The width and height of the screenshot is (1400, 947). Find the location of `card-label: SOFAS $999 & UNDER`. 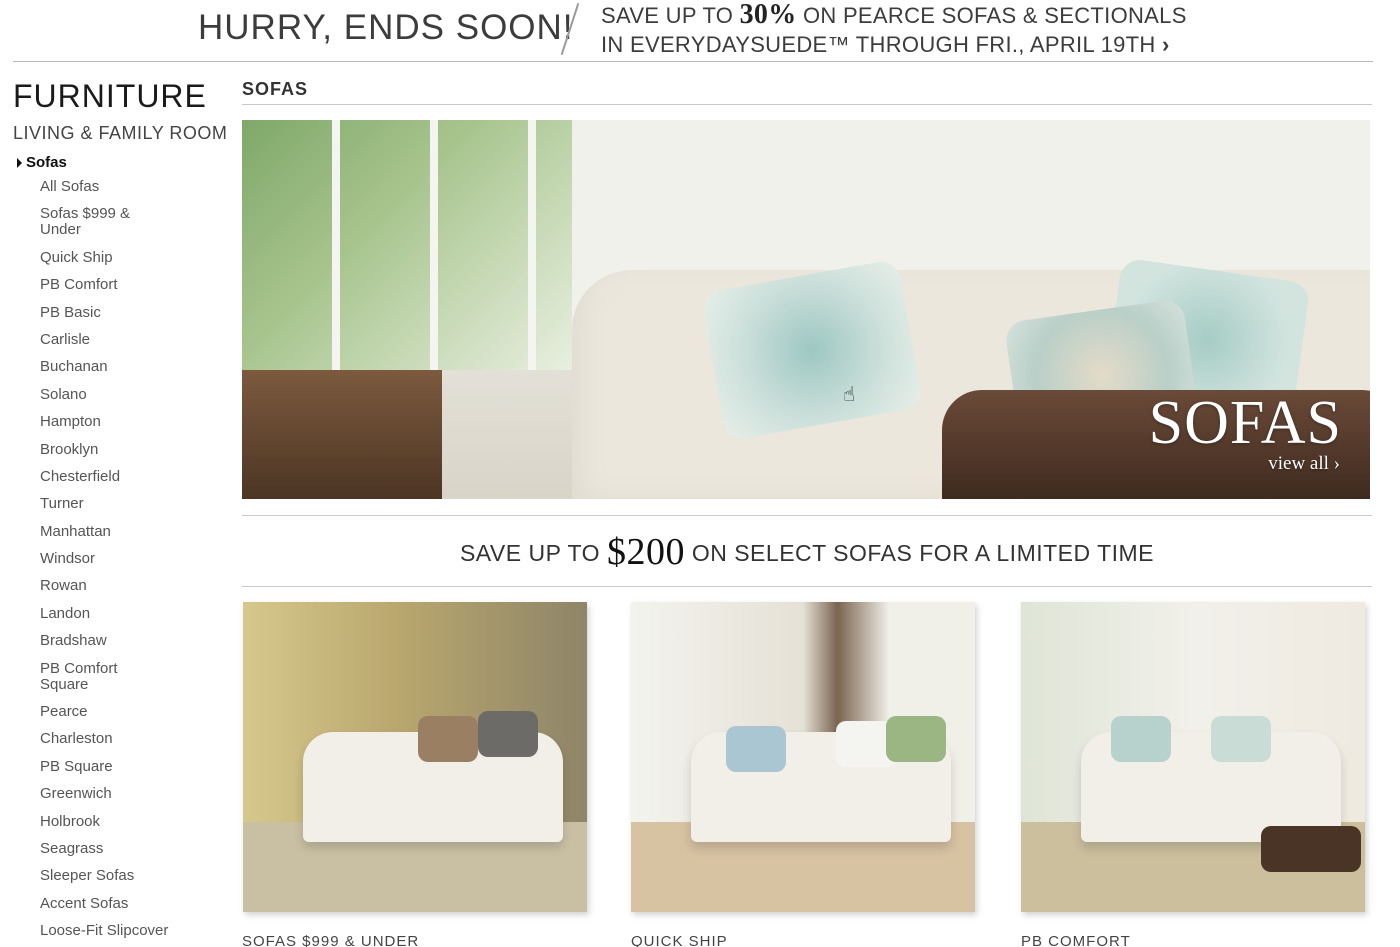

card-label: SOFAS $999 & UNDER is located at coordinates (330, 940).